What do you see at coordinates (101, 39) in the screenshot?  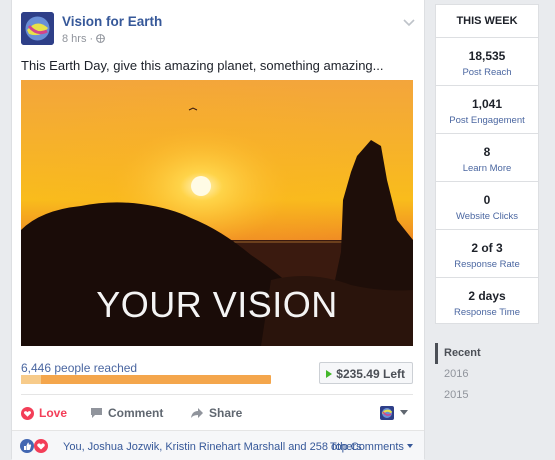 I see `privacy-globe-icon` at bounding box center [101, 39].